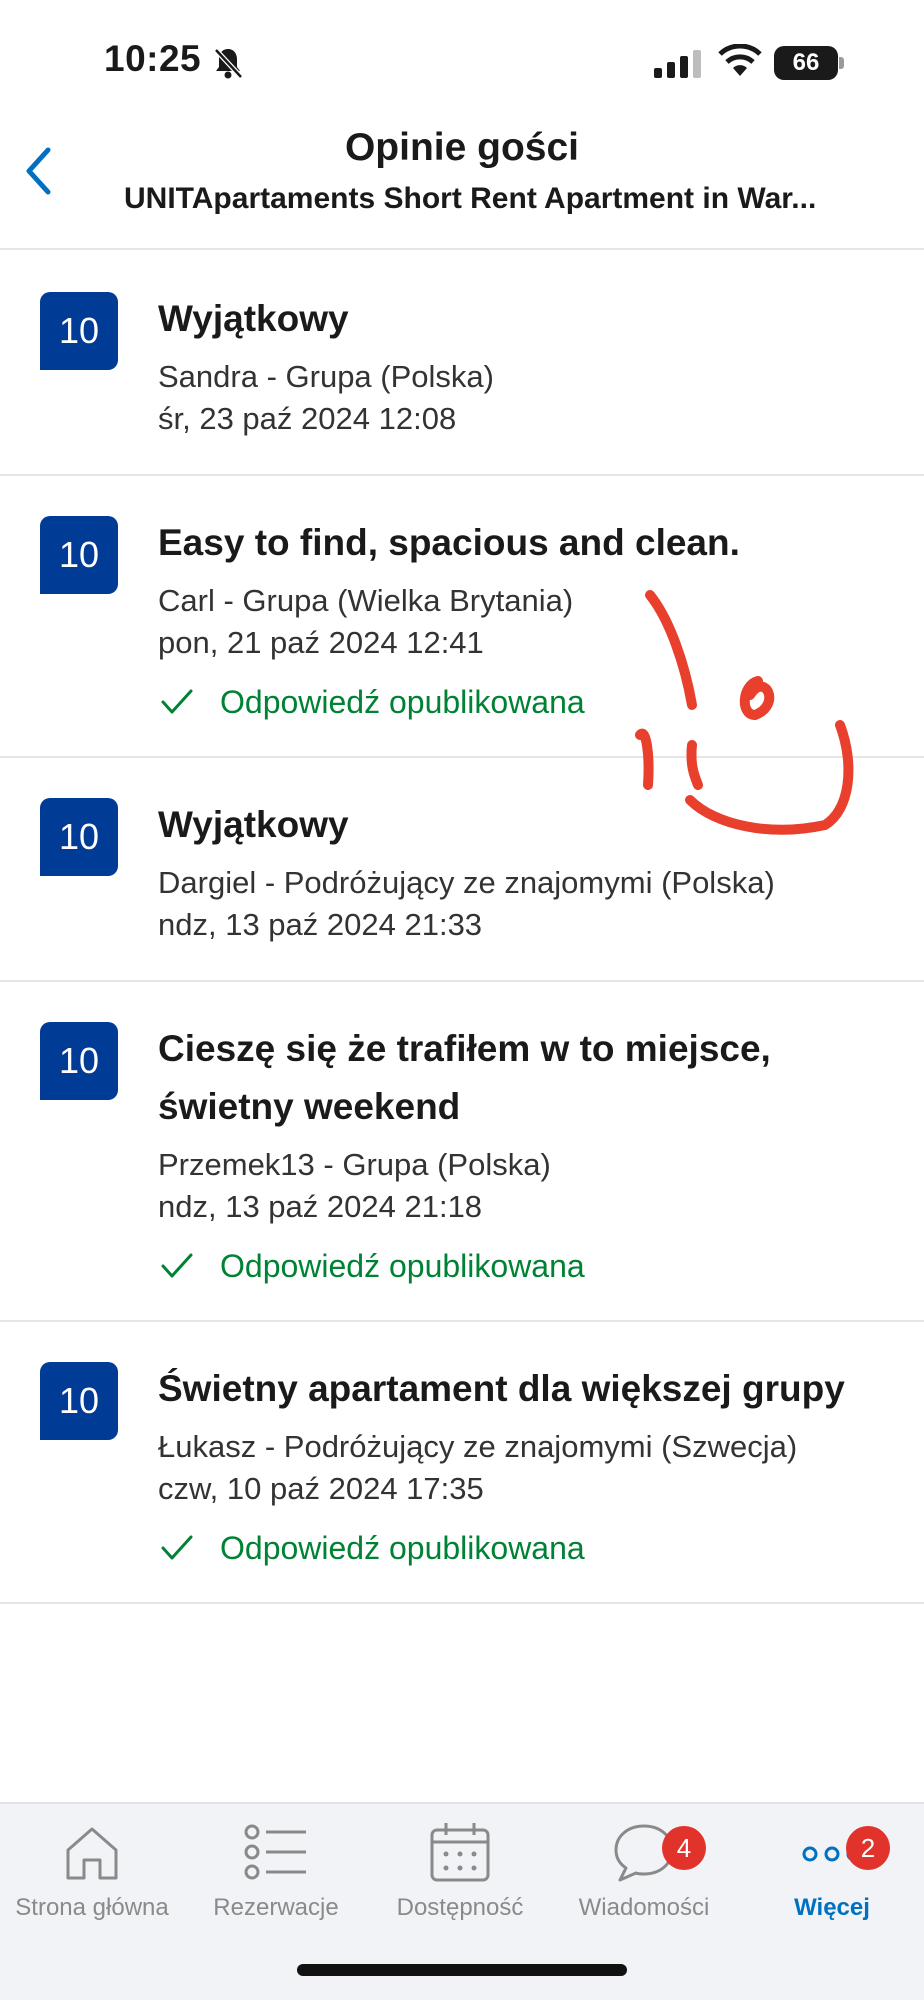 The width and height of the screenshot is (924, 2000). What do you see at coordinates (228, 63) in the screenshot?
I see `bell-slash-icon` at bounding box center [228, 63].